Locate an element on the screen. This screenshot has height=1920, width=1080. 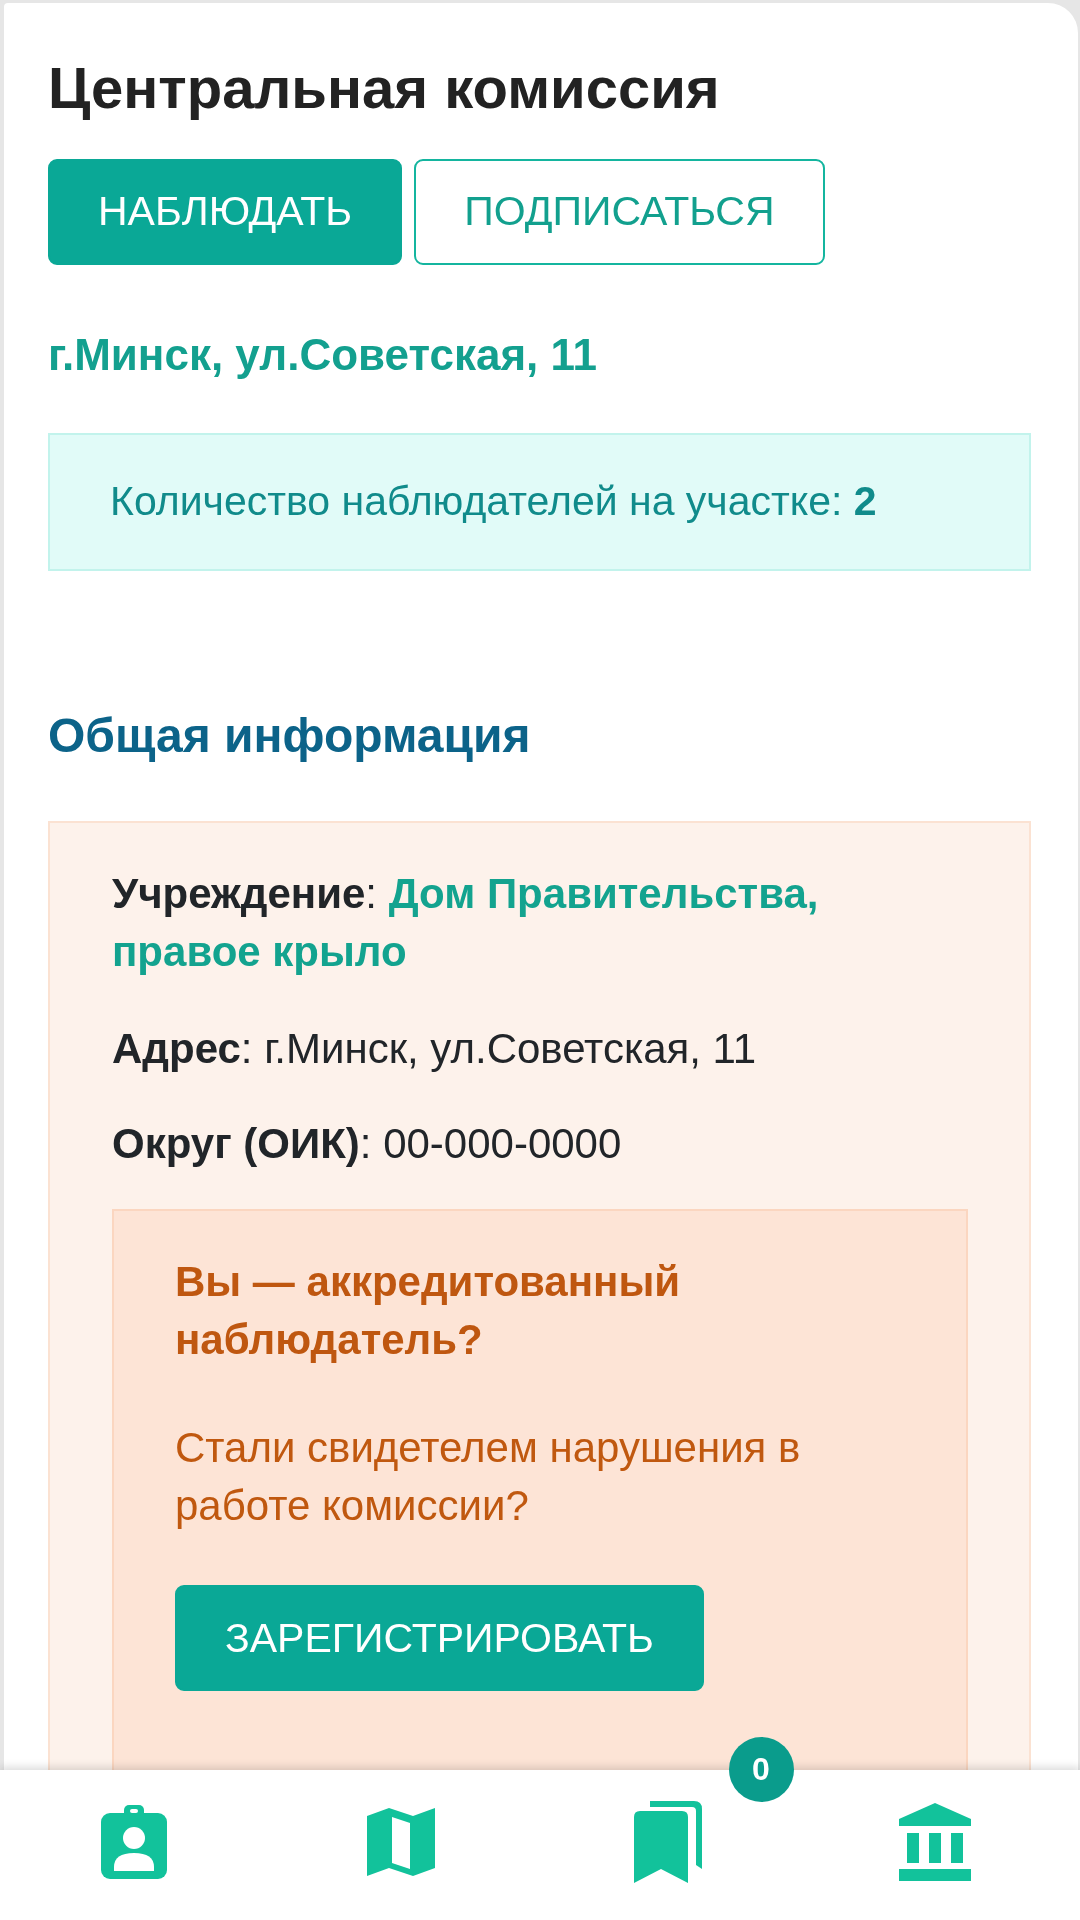
page-title: Центральная комиссия is located at coordinates (384, 88).